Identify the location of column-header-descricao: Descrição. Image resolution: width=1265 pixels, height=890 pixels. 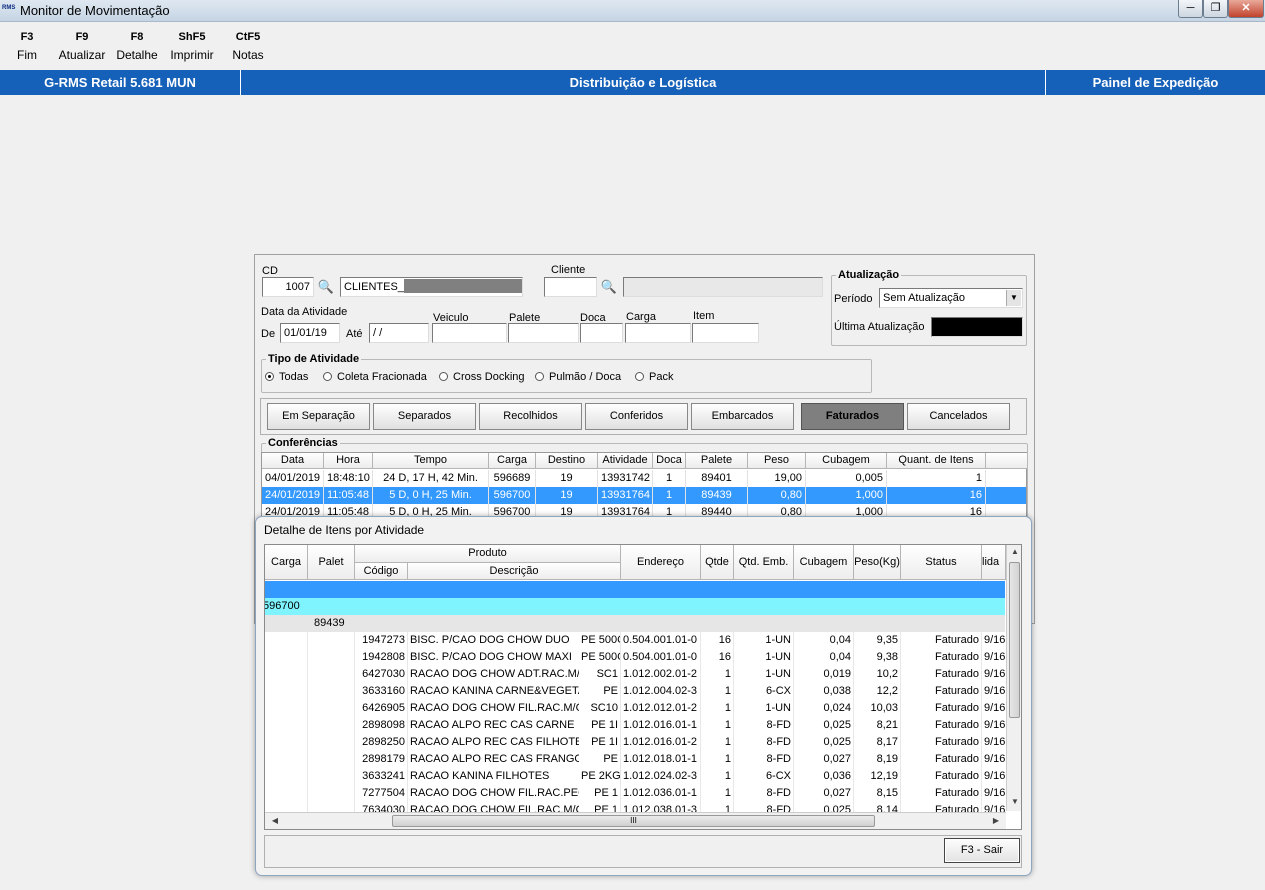
(514, 571).